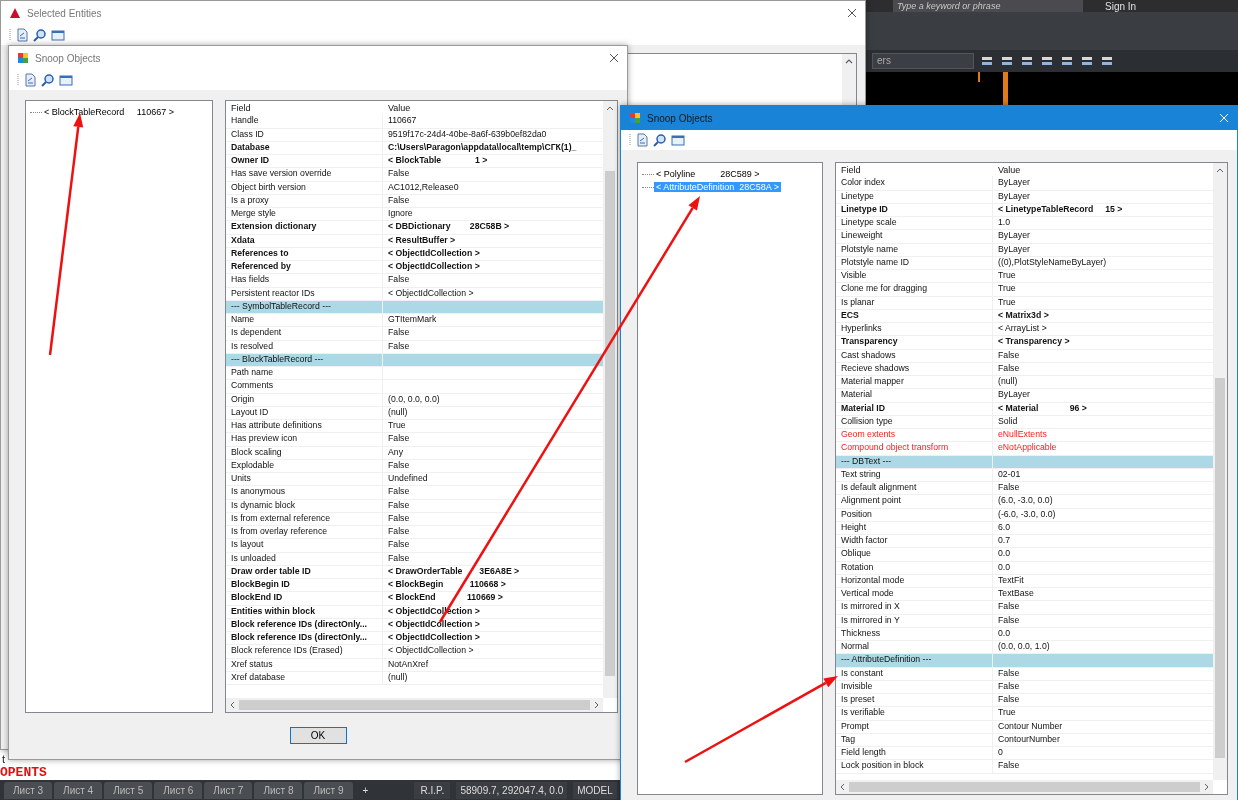 The image size is (1238, 800). I want to click on table-cell: Hyperlinks, so click(914, 329).